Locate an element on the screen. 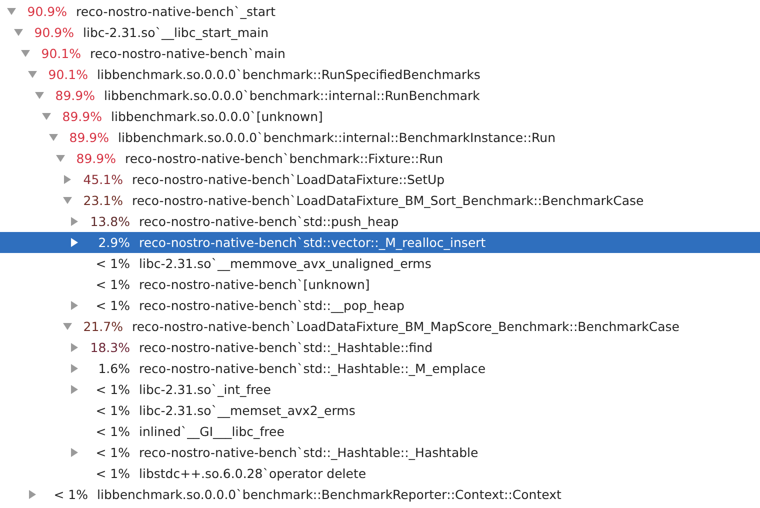  selected-tree-row: 2.9% reco-nostro-native-bench`std::vector::_M_realloc_insert is located at coordinates (380, 242).